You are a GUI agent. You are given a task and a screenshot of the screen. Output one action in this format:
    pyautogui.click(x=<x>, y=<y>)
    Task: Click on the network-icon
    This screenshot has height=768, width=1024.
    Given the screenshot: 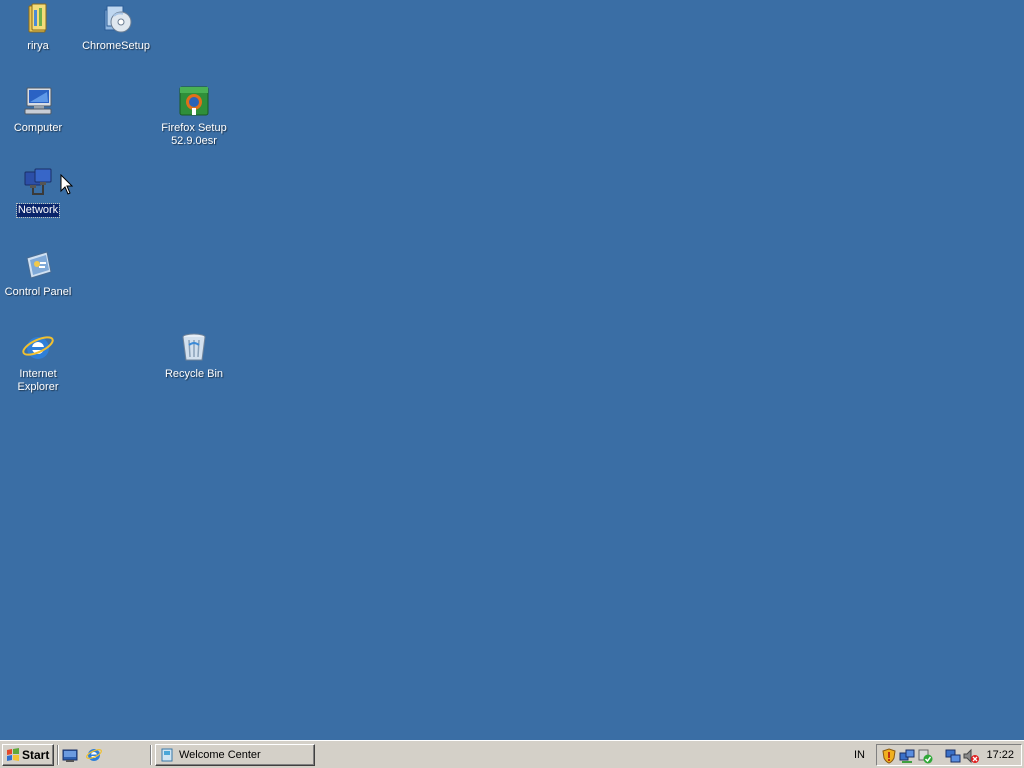 What is the action you would take?
    pyautogui.click(x=38, y=181)
    